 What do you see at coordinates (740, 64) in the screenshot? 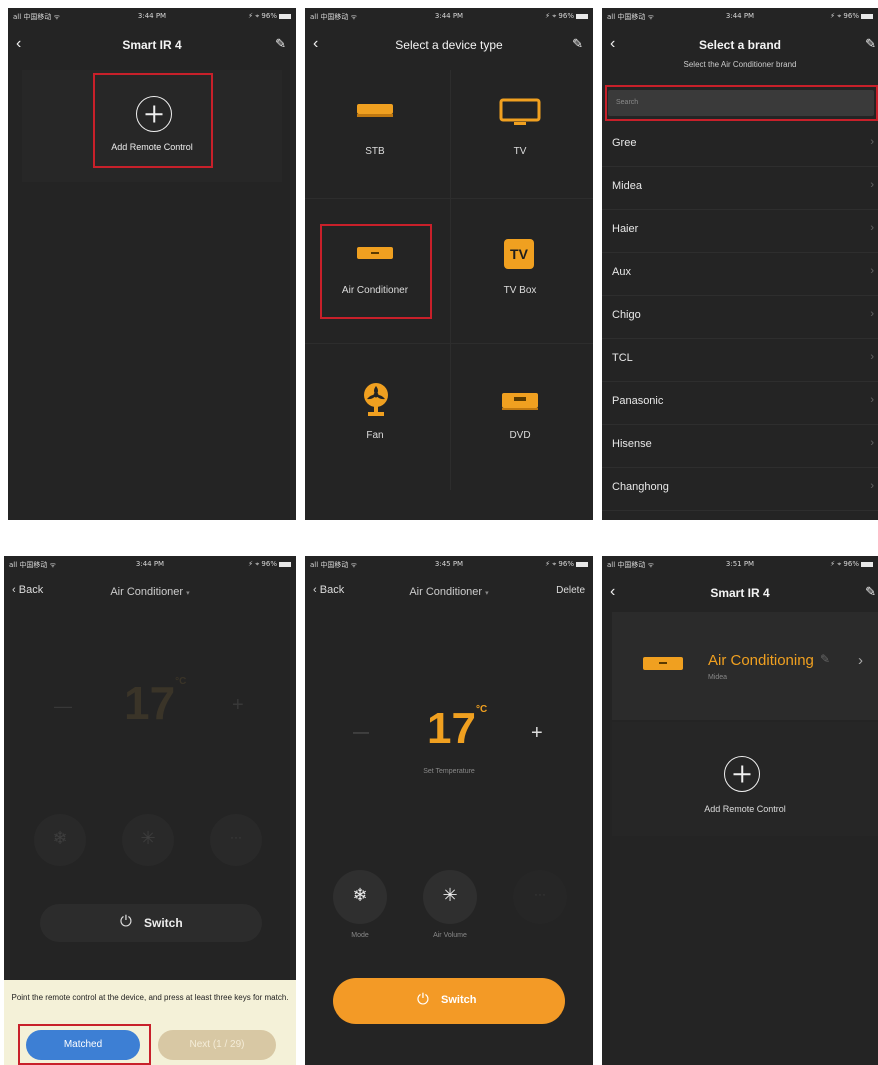
I see `brand-subtitle: Select the Air Conditioner brand` at bounding box center [740, 64].